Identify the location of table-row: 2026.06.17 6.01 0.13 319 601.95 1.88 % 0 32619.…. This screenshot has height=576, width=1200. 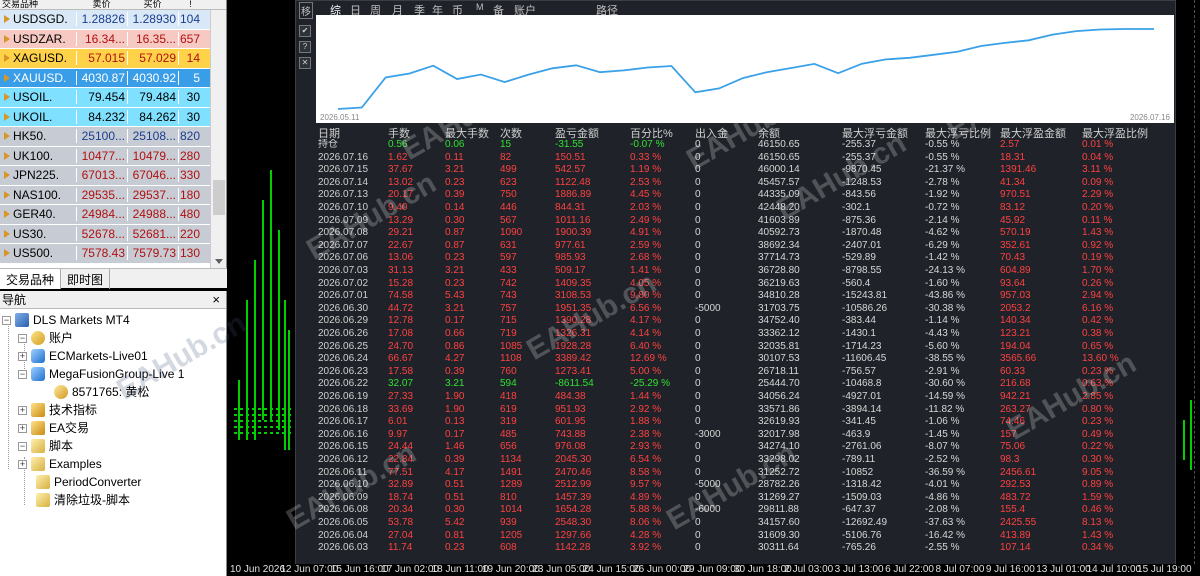
(746, 422).